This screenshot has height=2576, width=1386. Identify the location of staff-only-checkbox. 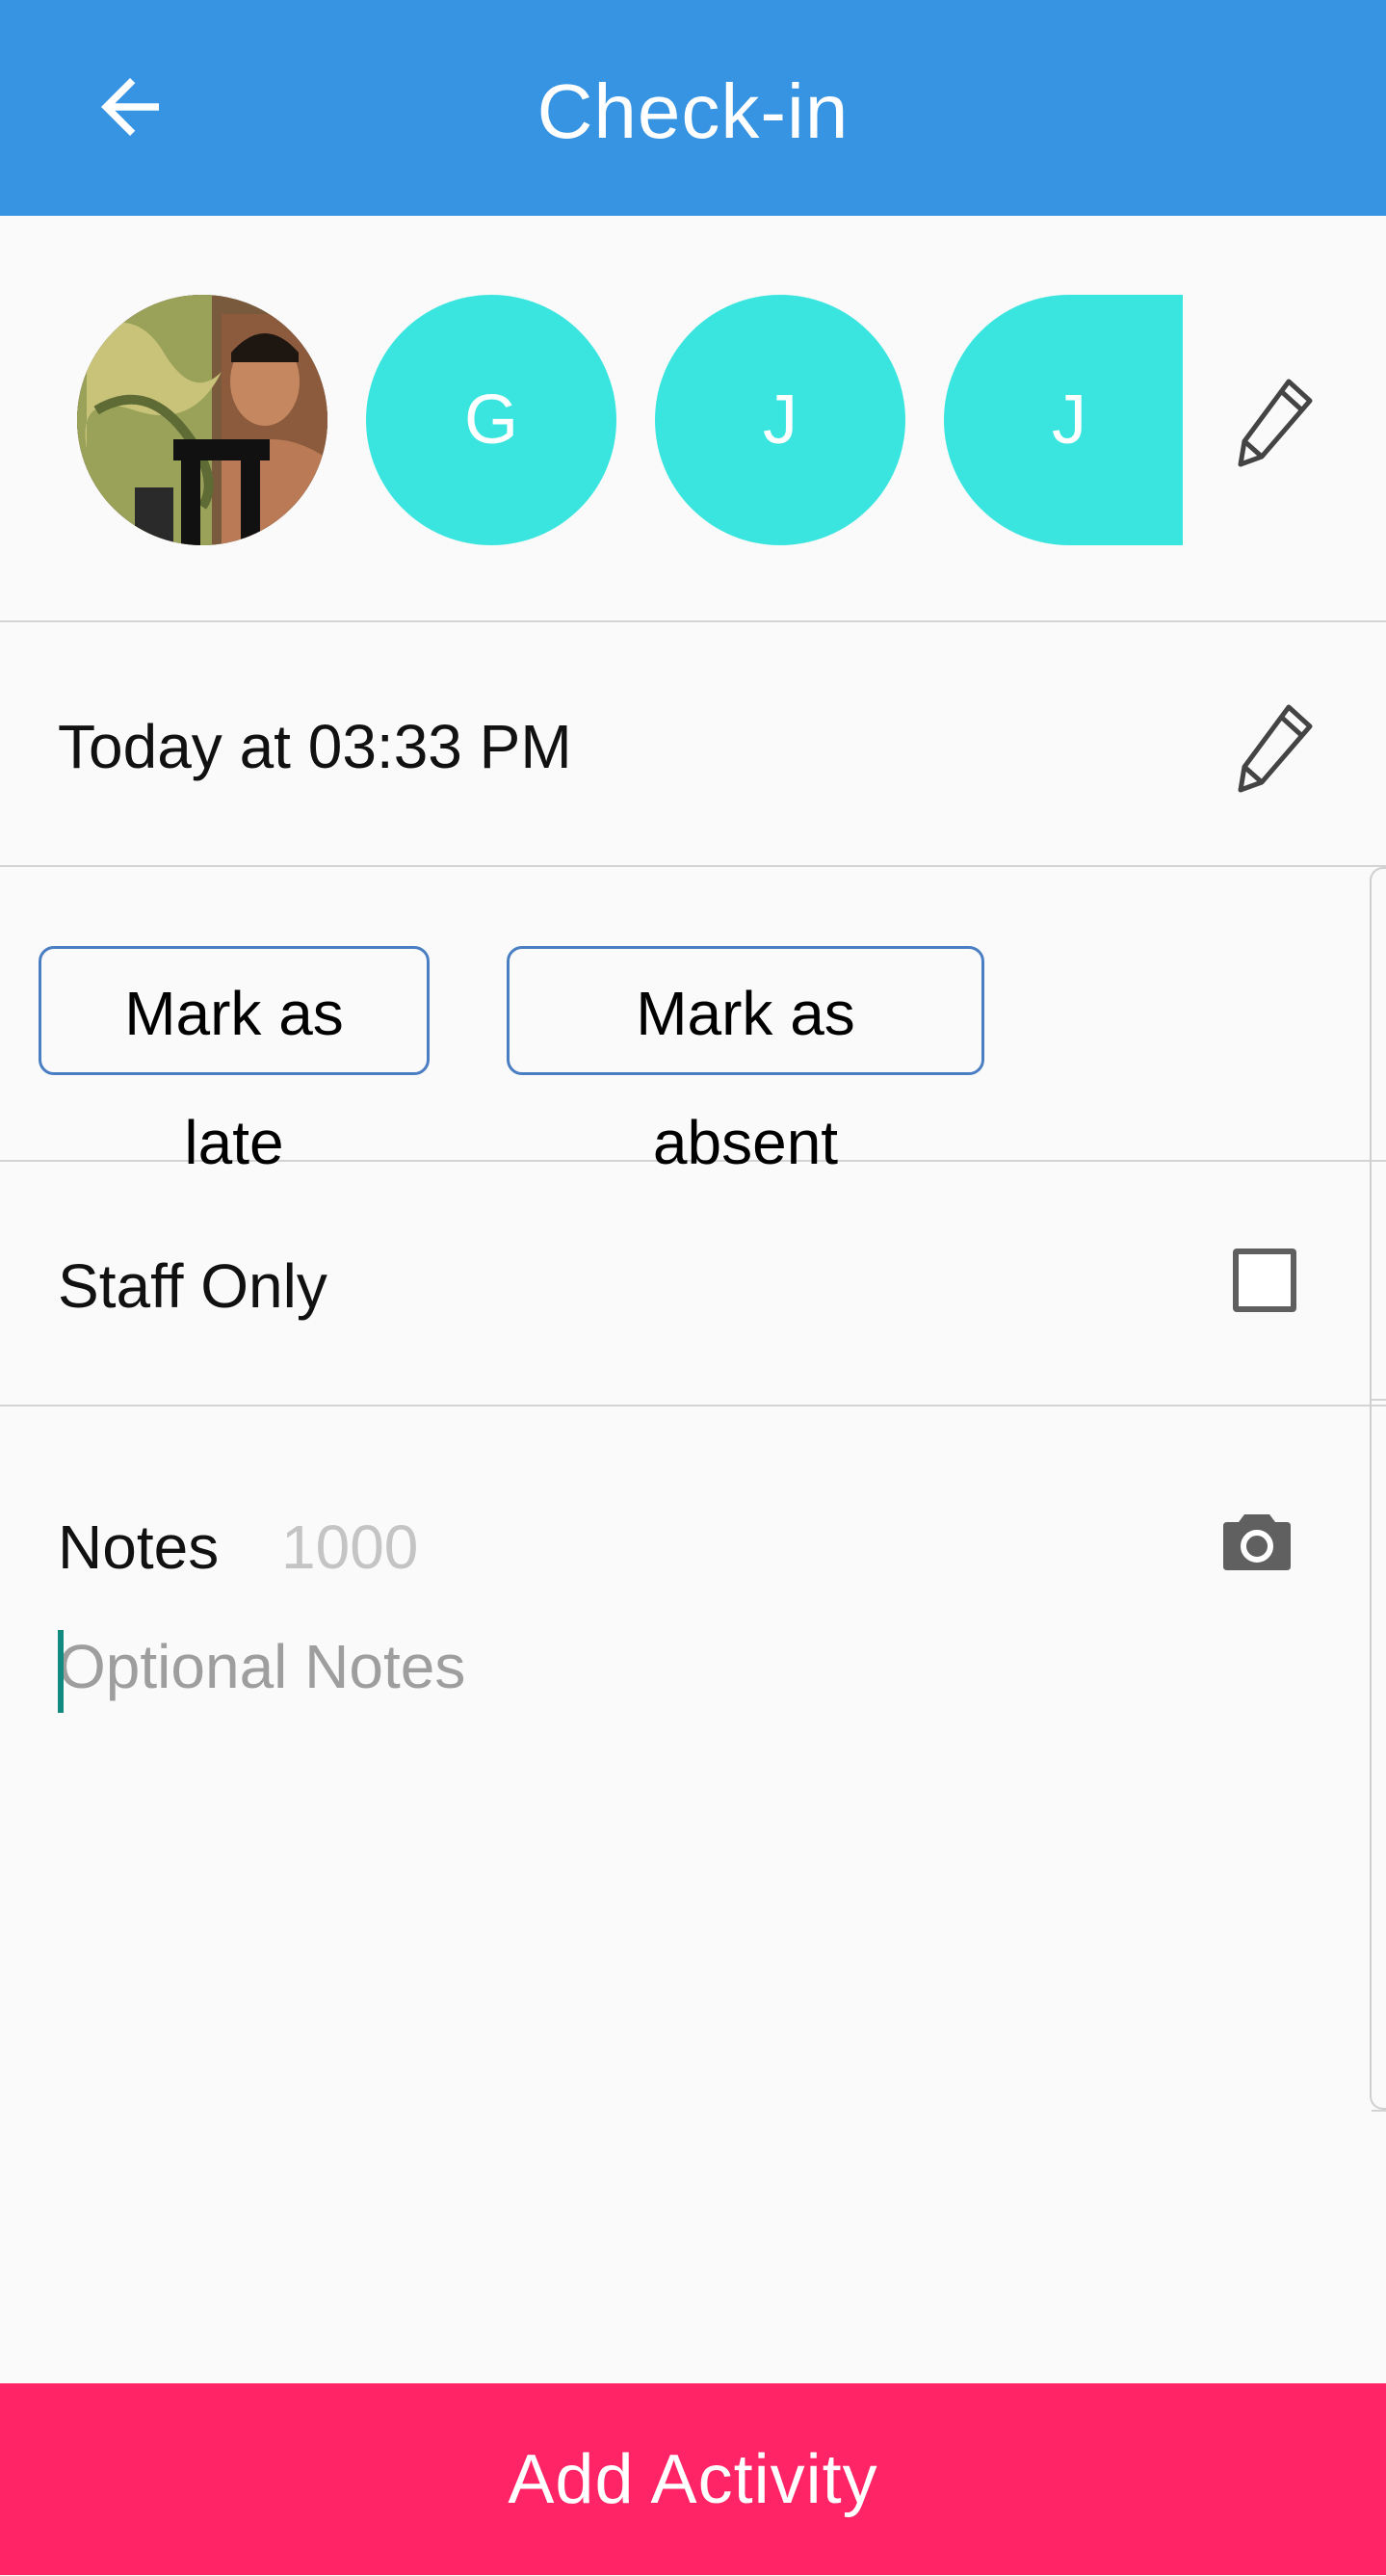
(1264, 1280).